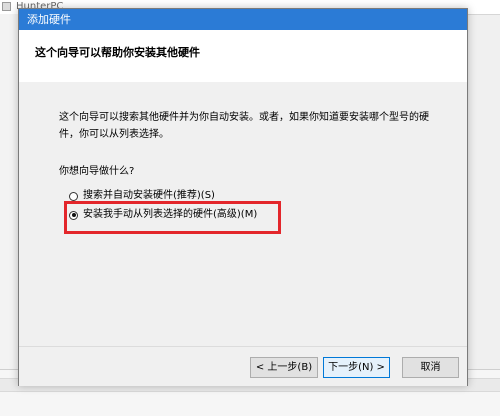 The height and width of the screenshot is (416, 500). Describe the element at coordinates (73, 196) in the screenshot. I see `radio-button` at that location.